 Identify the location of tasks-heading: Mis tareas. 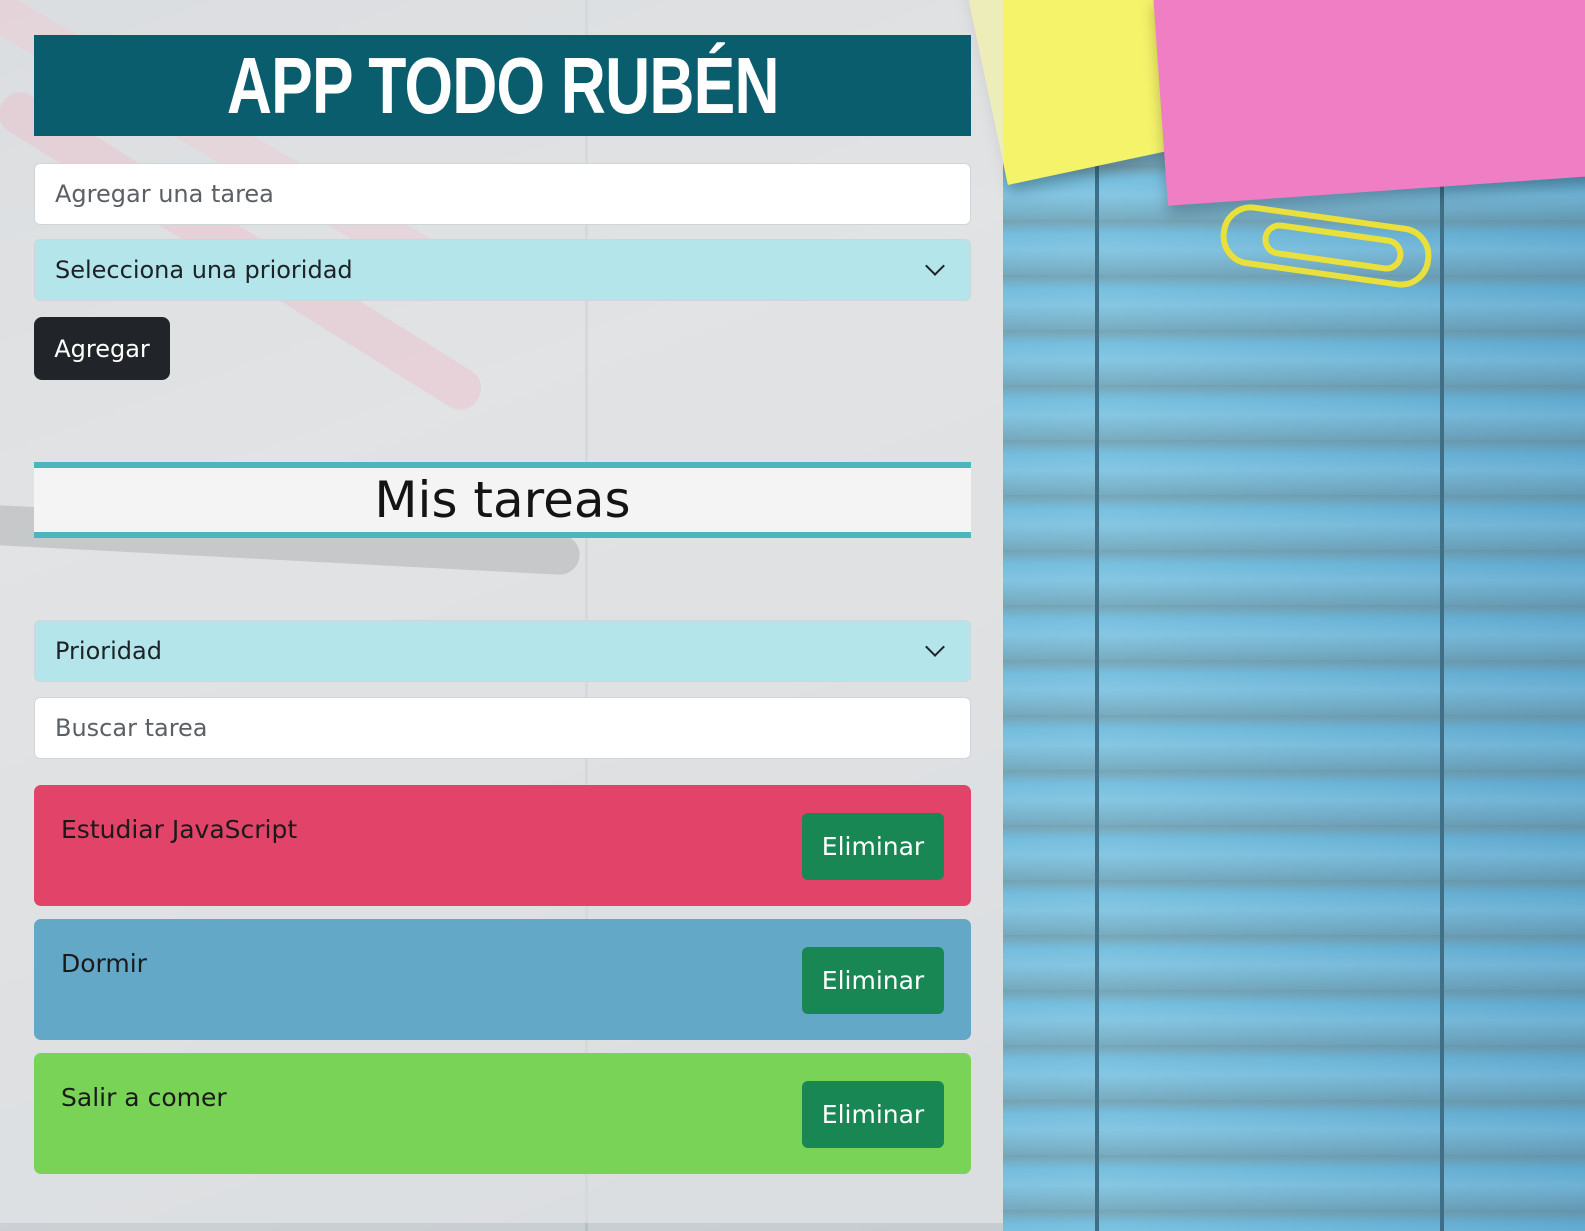
(502, 500).